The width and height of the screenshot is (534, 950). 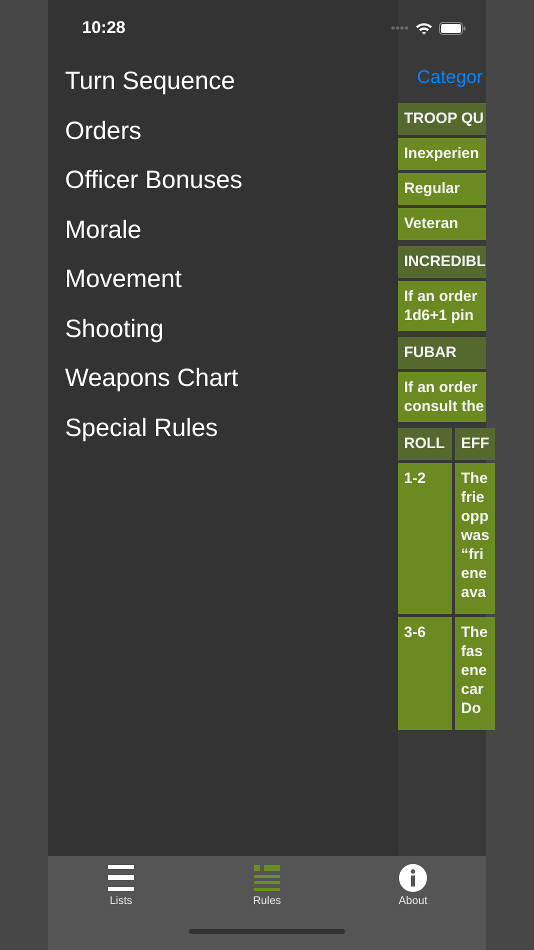 I want to click on menu-item: Officer Bonuses, so click(x=231, y=187).